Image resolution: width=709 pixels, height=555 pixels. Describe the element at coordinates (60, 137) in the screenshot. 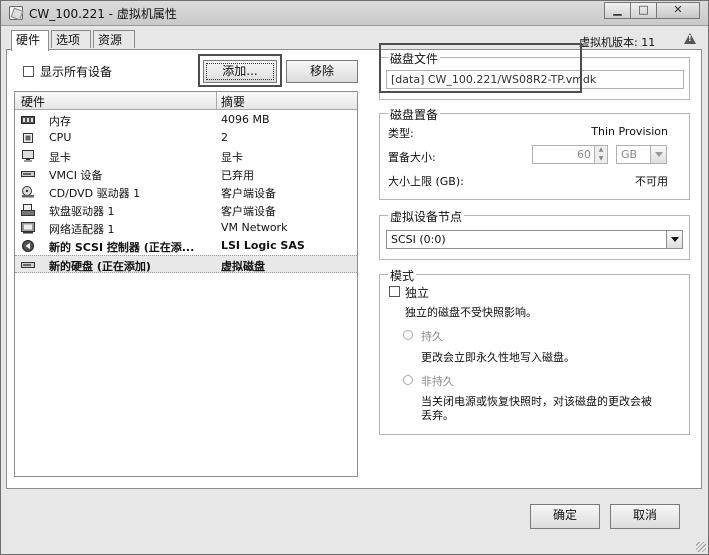

I see `row-name: CPU` at that location.